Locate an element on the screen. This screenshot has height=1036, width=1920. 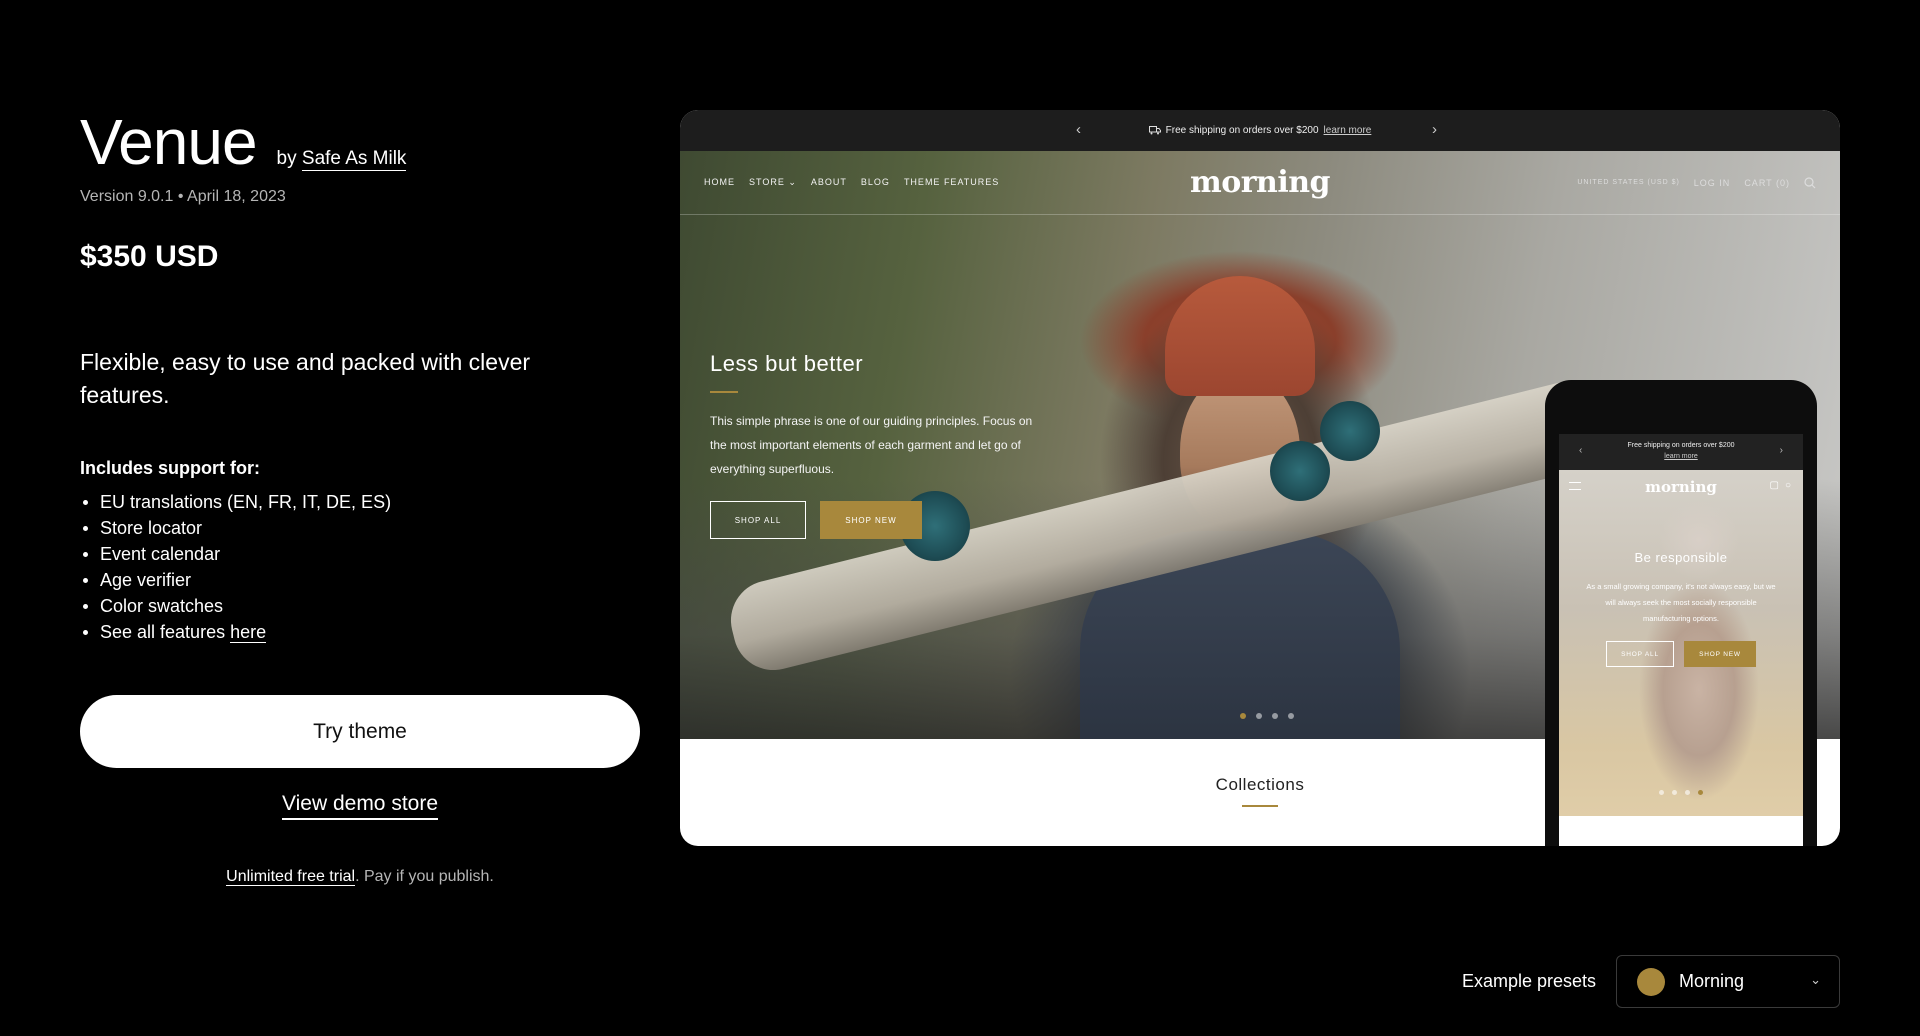
phone-hero-title: Be responsible is located at coordinates (1681, 557).